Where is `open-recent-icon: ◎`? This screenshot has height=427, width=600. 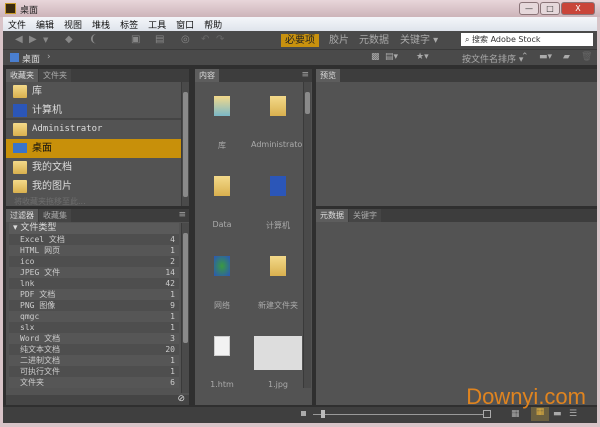 open-recent-icon: ◎ is located at coordinates (185, 39).